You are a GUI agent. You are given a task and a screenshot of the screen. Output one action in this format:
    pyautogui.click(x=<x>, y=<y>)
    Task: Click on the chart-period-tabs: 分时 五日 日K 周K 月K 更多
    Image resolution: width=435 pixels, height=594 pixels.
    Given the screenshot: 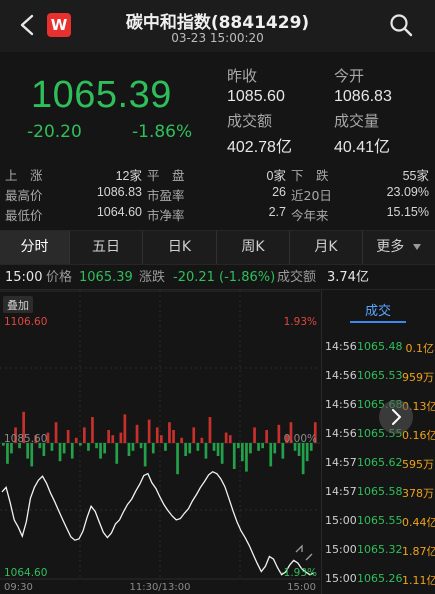 What is the action you would take?
    pyautogui.click(x=217, y=247)
    